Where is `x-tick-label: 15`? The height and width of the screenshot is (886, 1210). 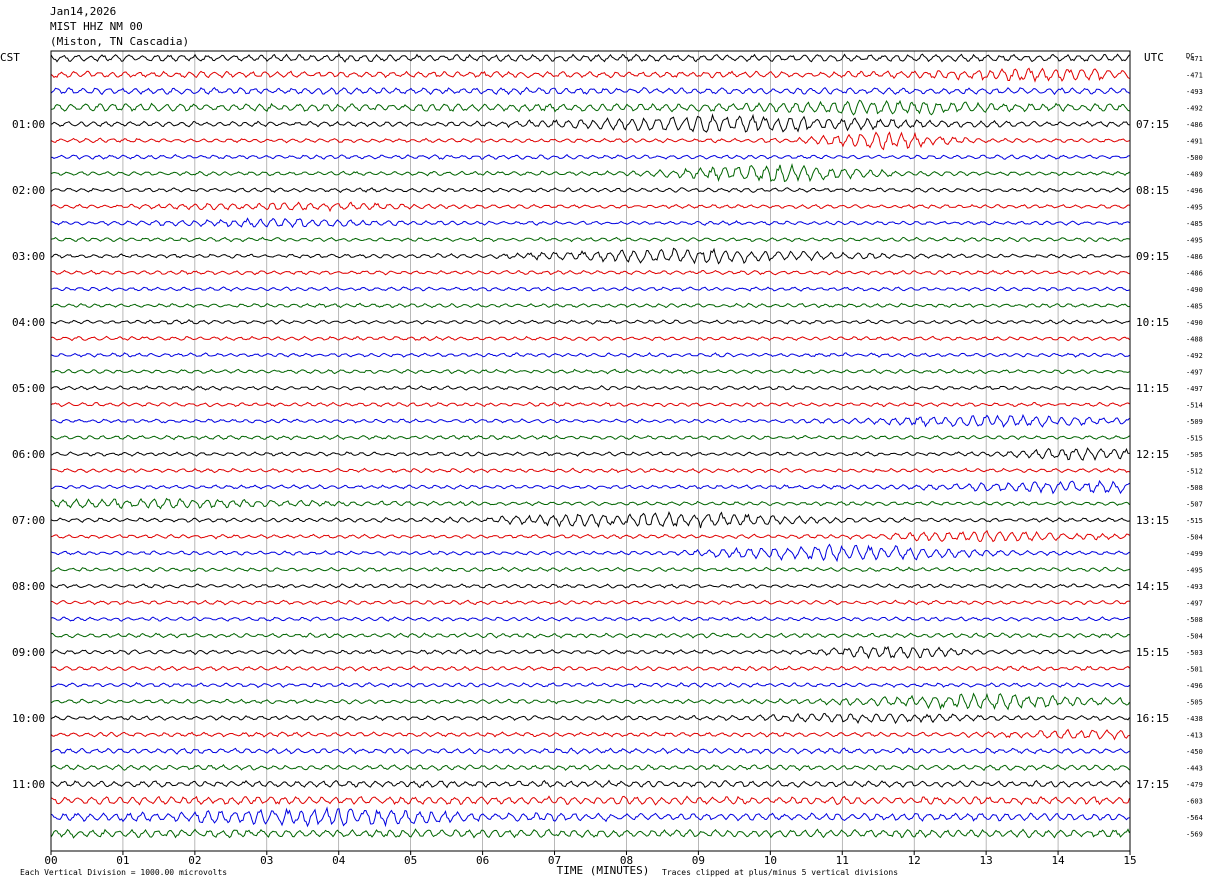
x-tick-label: 15 is located at coordinates (1129, 860).